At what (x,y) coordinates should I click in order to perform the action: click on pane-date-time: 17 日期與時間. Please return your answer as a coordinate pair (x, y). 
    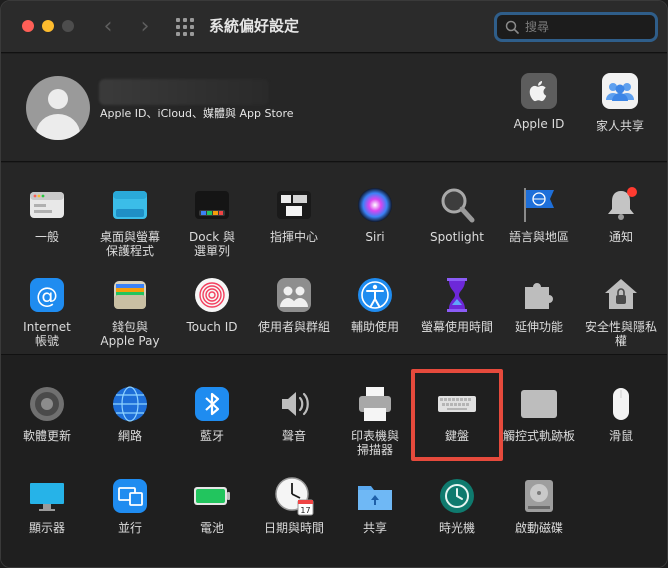
    Looking at the image, I should click on (294, 505).